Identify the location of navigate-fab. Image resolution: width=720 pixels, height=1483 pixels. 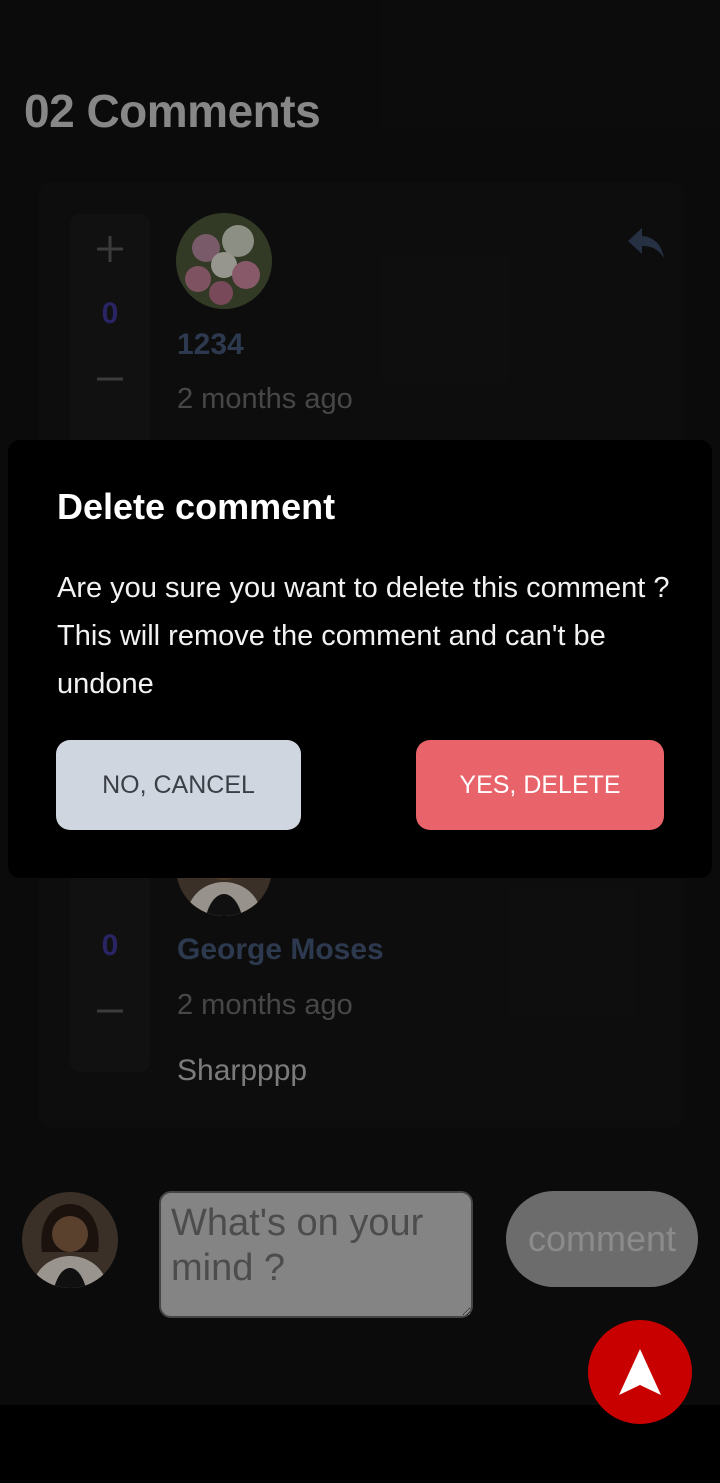
(640, 1372).